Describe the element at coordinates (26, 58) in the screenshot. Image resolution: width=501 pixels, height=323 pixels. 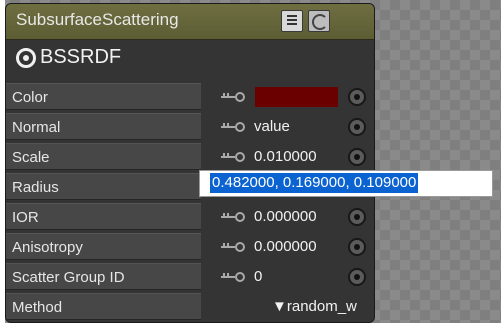
I see `shader-icon` at that location.